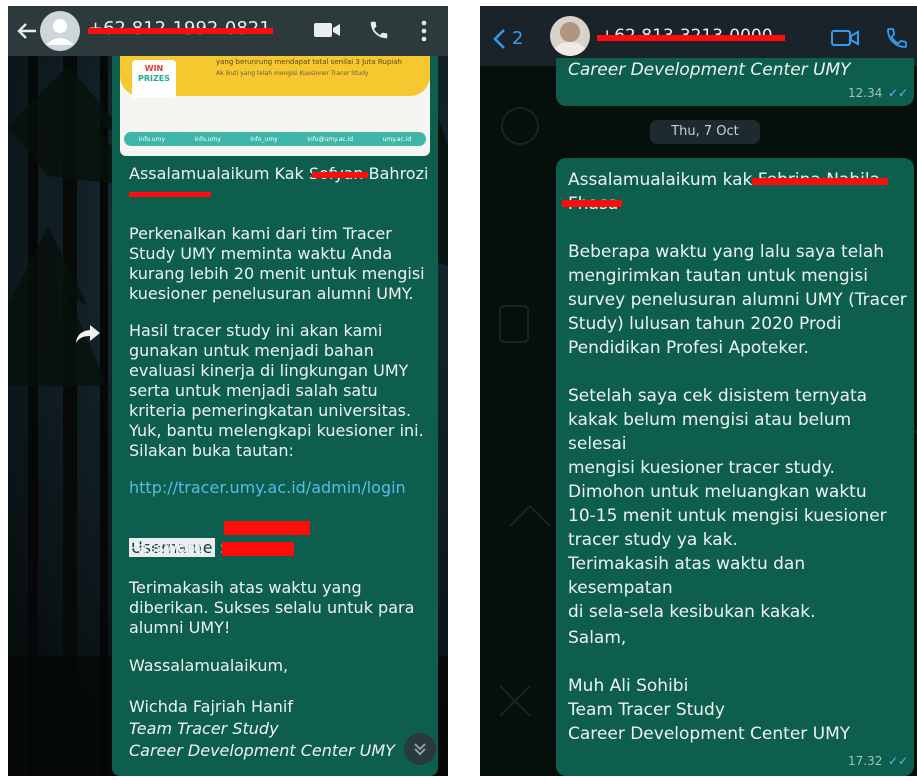 This screenshot has width=917, height=780. Describe the element at coordinates (209, 665) in the screenshot. I see `closing-text: Wassalamualaikum,` at that location.